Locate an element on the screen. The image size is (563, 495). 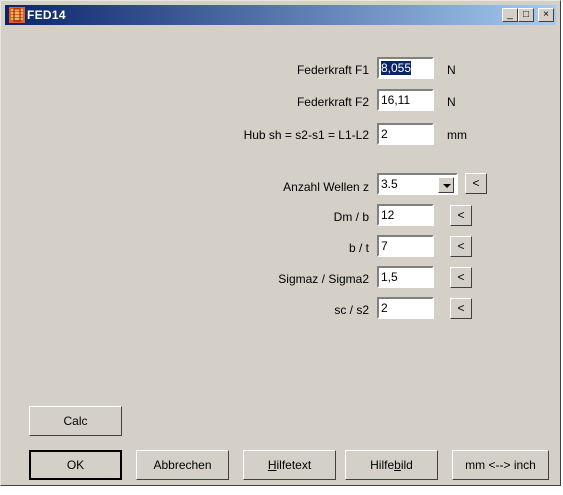
wellen-arrow-button: < is located at coordinates (476, 183).